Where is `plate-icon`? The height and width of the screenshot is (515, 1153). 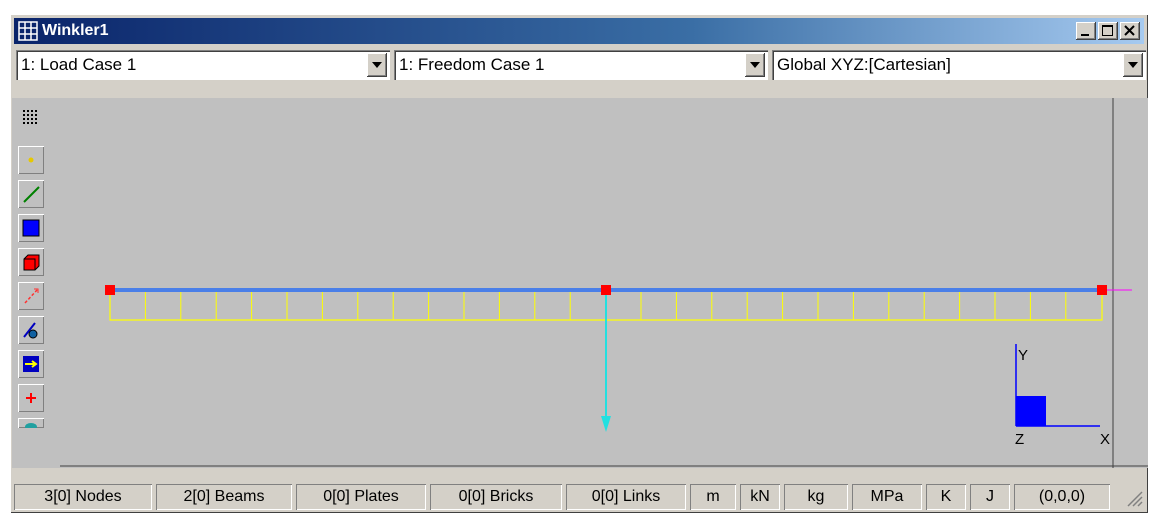 plate-icon is located at coordinates (31, 228).